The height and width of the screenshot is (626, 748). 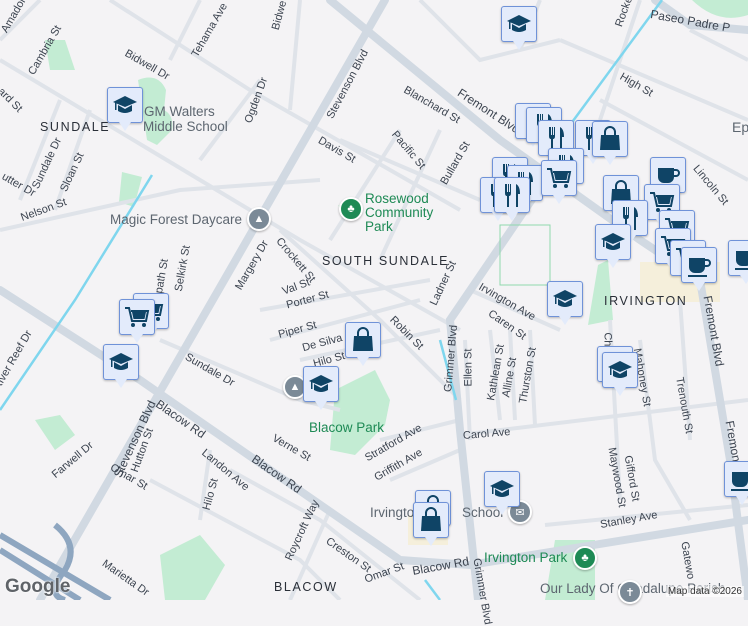 What do you see at coordinates (379, 227) in the screenshot?
I see `park-label-park: Park` at bounding box center [379, 227].